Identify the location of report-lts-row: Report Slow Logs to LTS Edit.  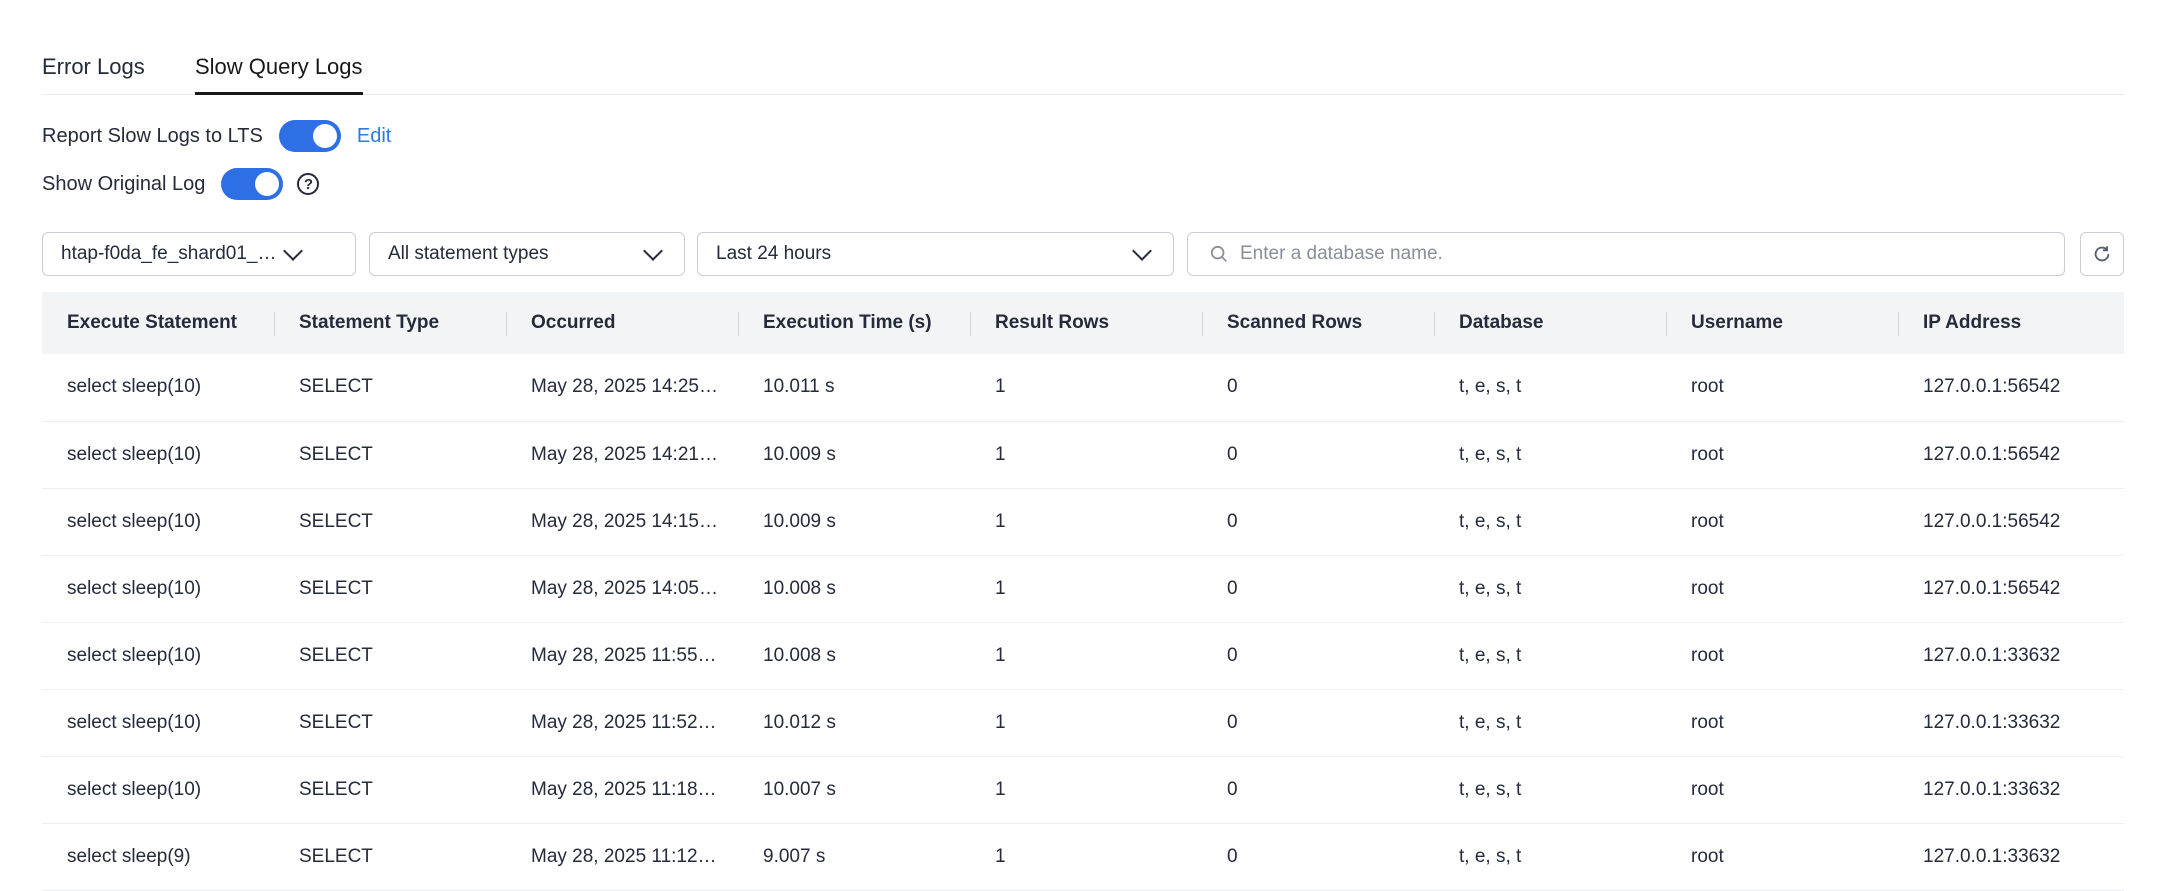
(216, 136).